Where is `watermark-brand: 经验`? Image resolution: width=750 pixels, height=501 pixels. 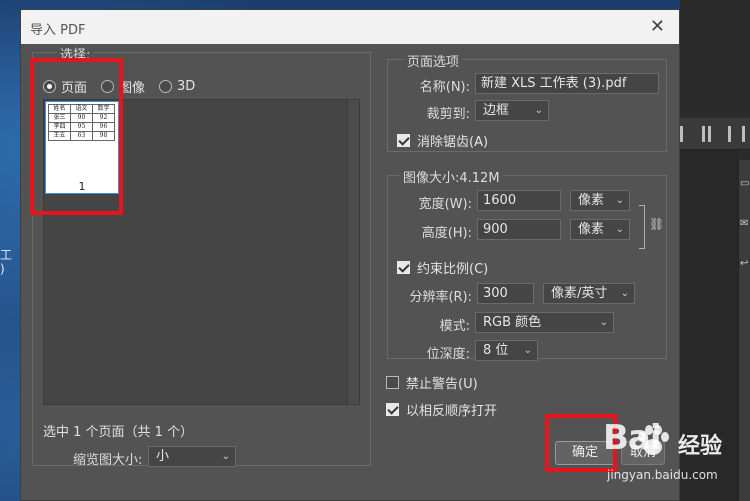 watermark-brand: 经验 is located at coordinates (700, 446).